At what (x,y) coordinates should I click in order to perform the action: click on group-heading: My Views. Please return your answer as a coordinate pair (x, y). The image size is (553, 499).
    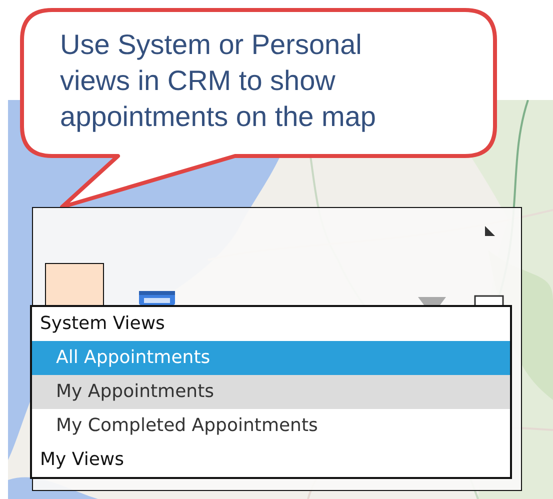
    Looking at the image, I should click on (82, 460).